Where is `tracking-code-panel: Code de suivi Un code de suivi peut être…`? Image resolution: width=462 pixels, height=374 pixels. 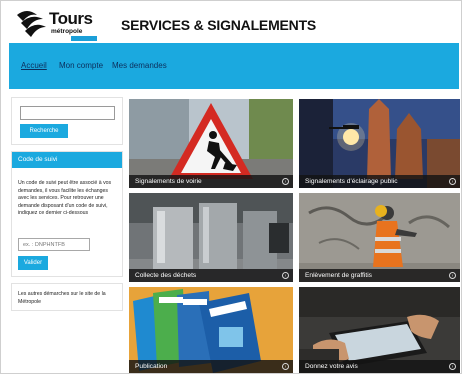 tracking-code-panel: Code de suivi Un code de suivi peut être… is located at coordinates (67, 214).